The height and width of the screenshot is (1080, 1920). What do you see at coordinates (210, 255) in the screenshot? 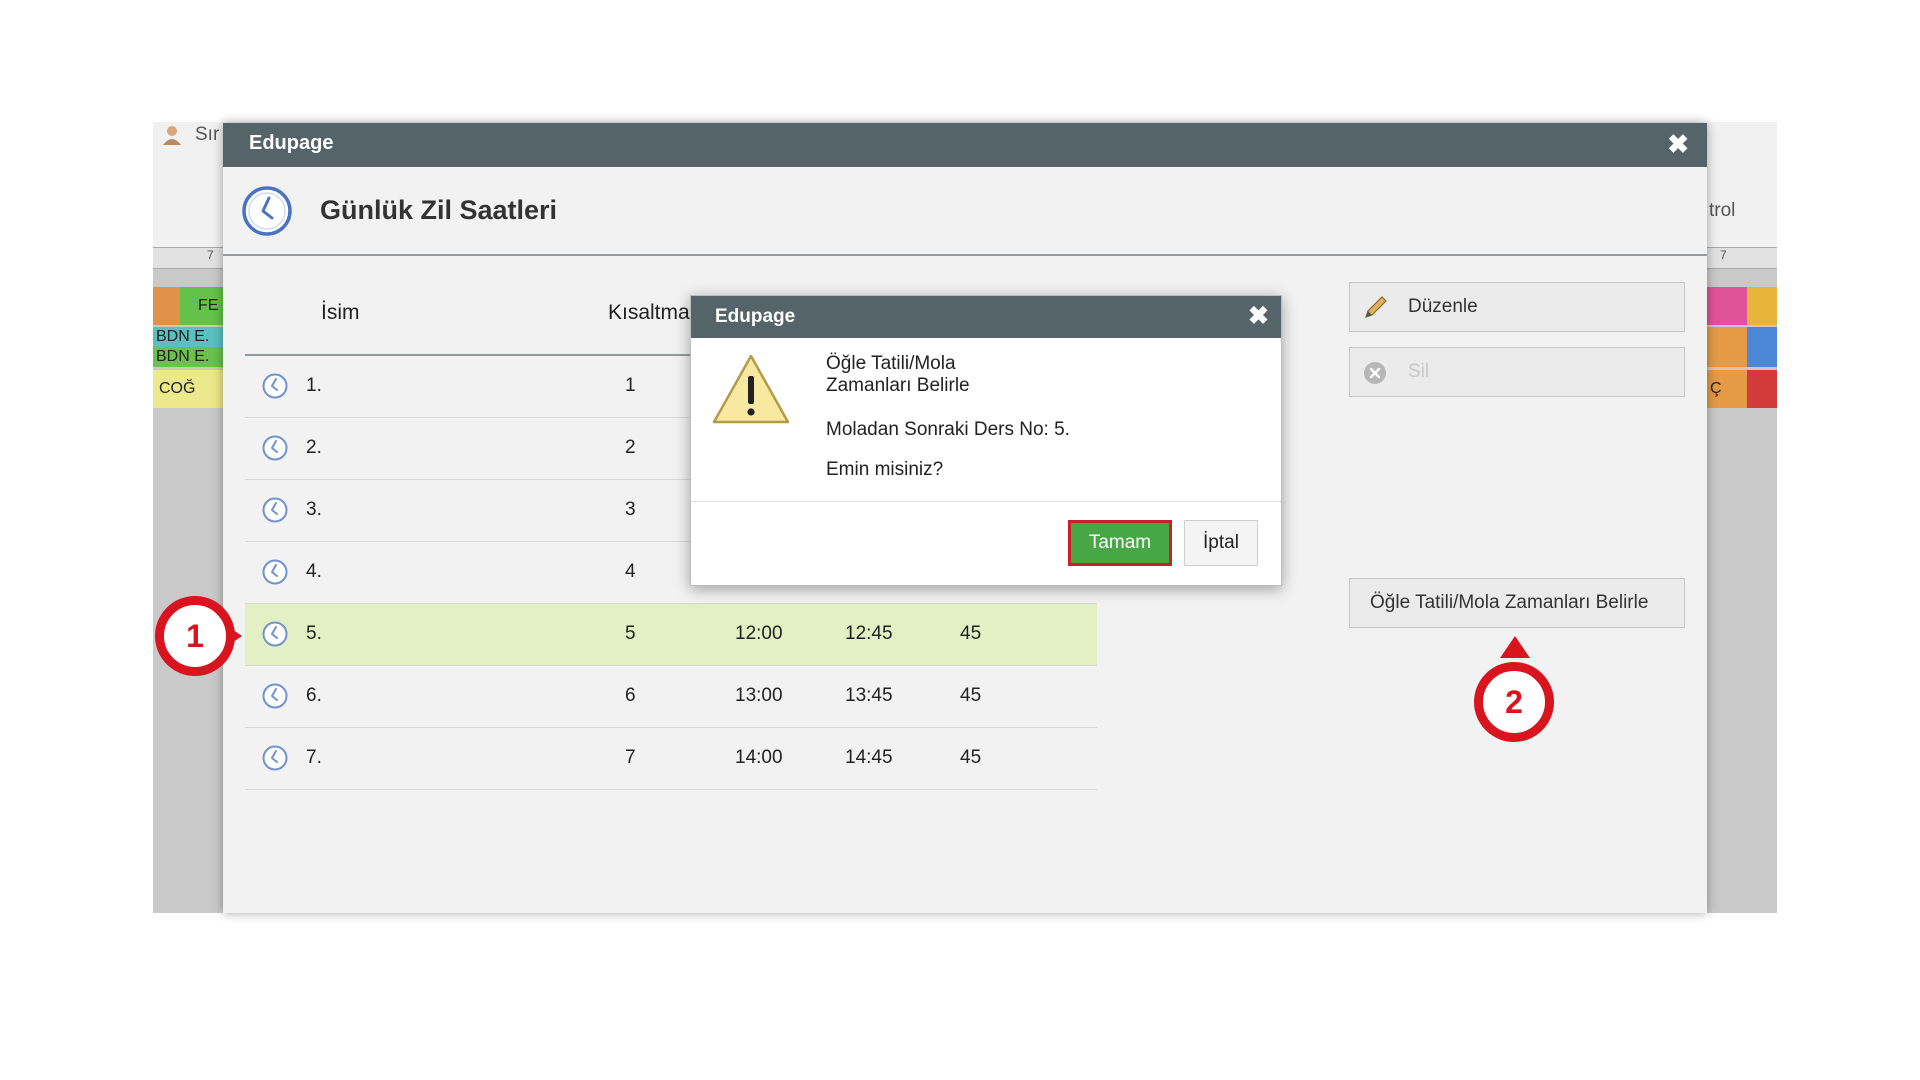
I see `ruler-number: 7` at bounding box center [210, 255].